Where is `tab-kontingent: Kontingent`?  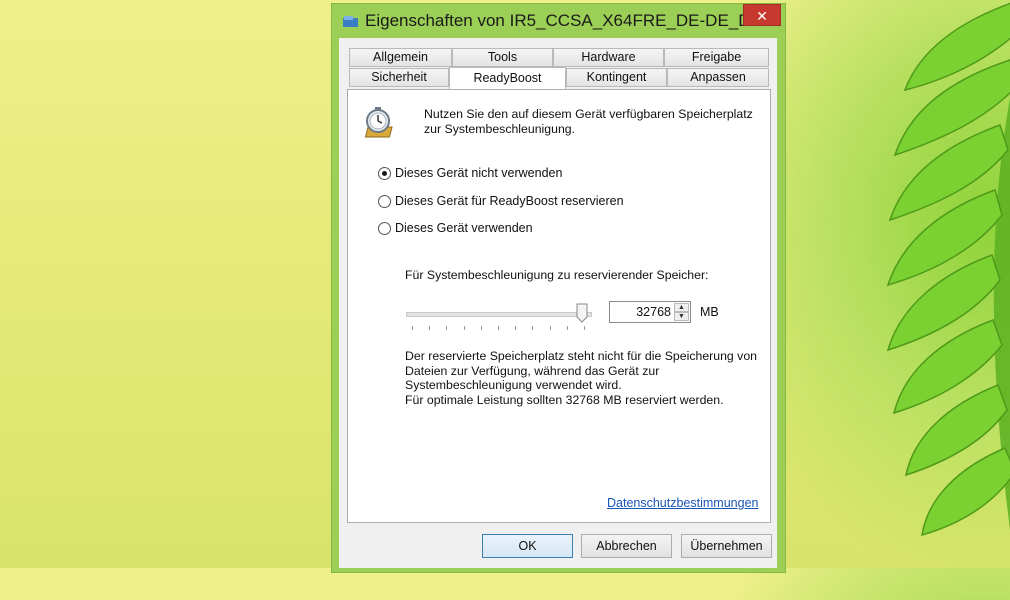
tab-kontingent: Kontingent is located at coordinates (616, 77).